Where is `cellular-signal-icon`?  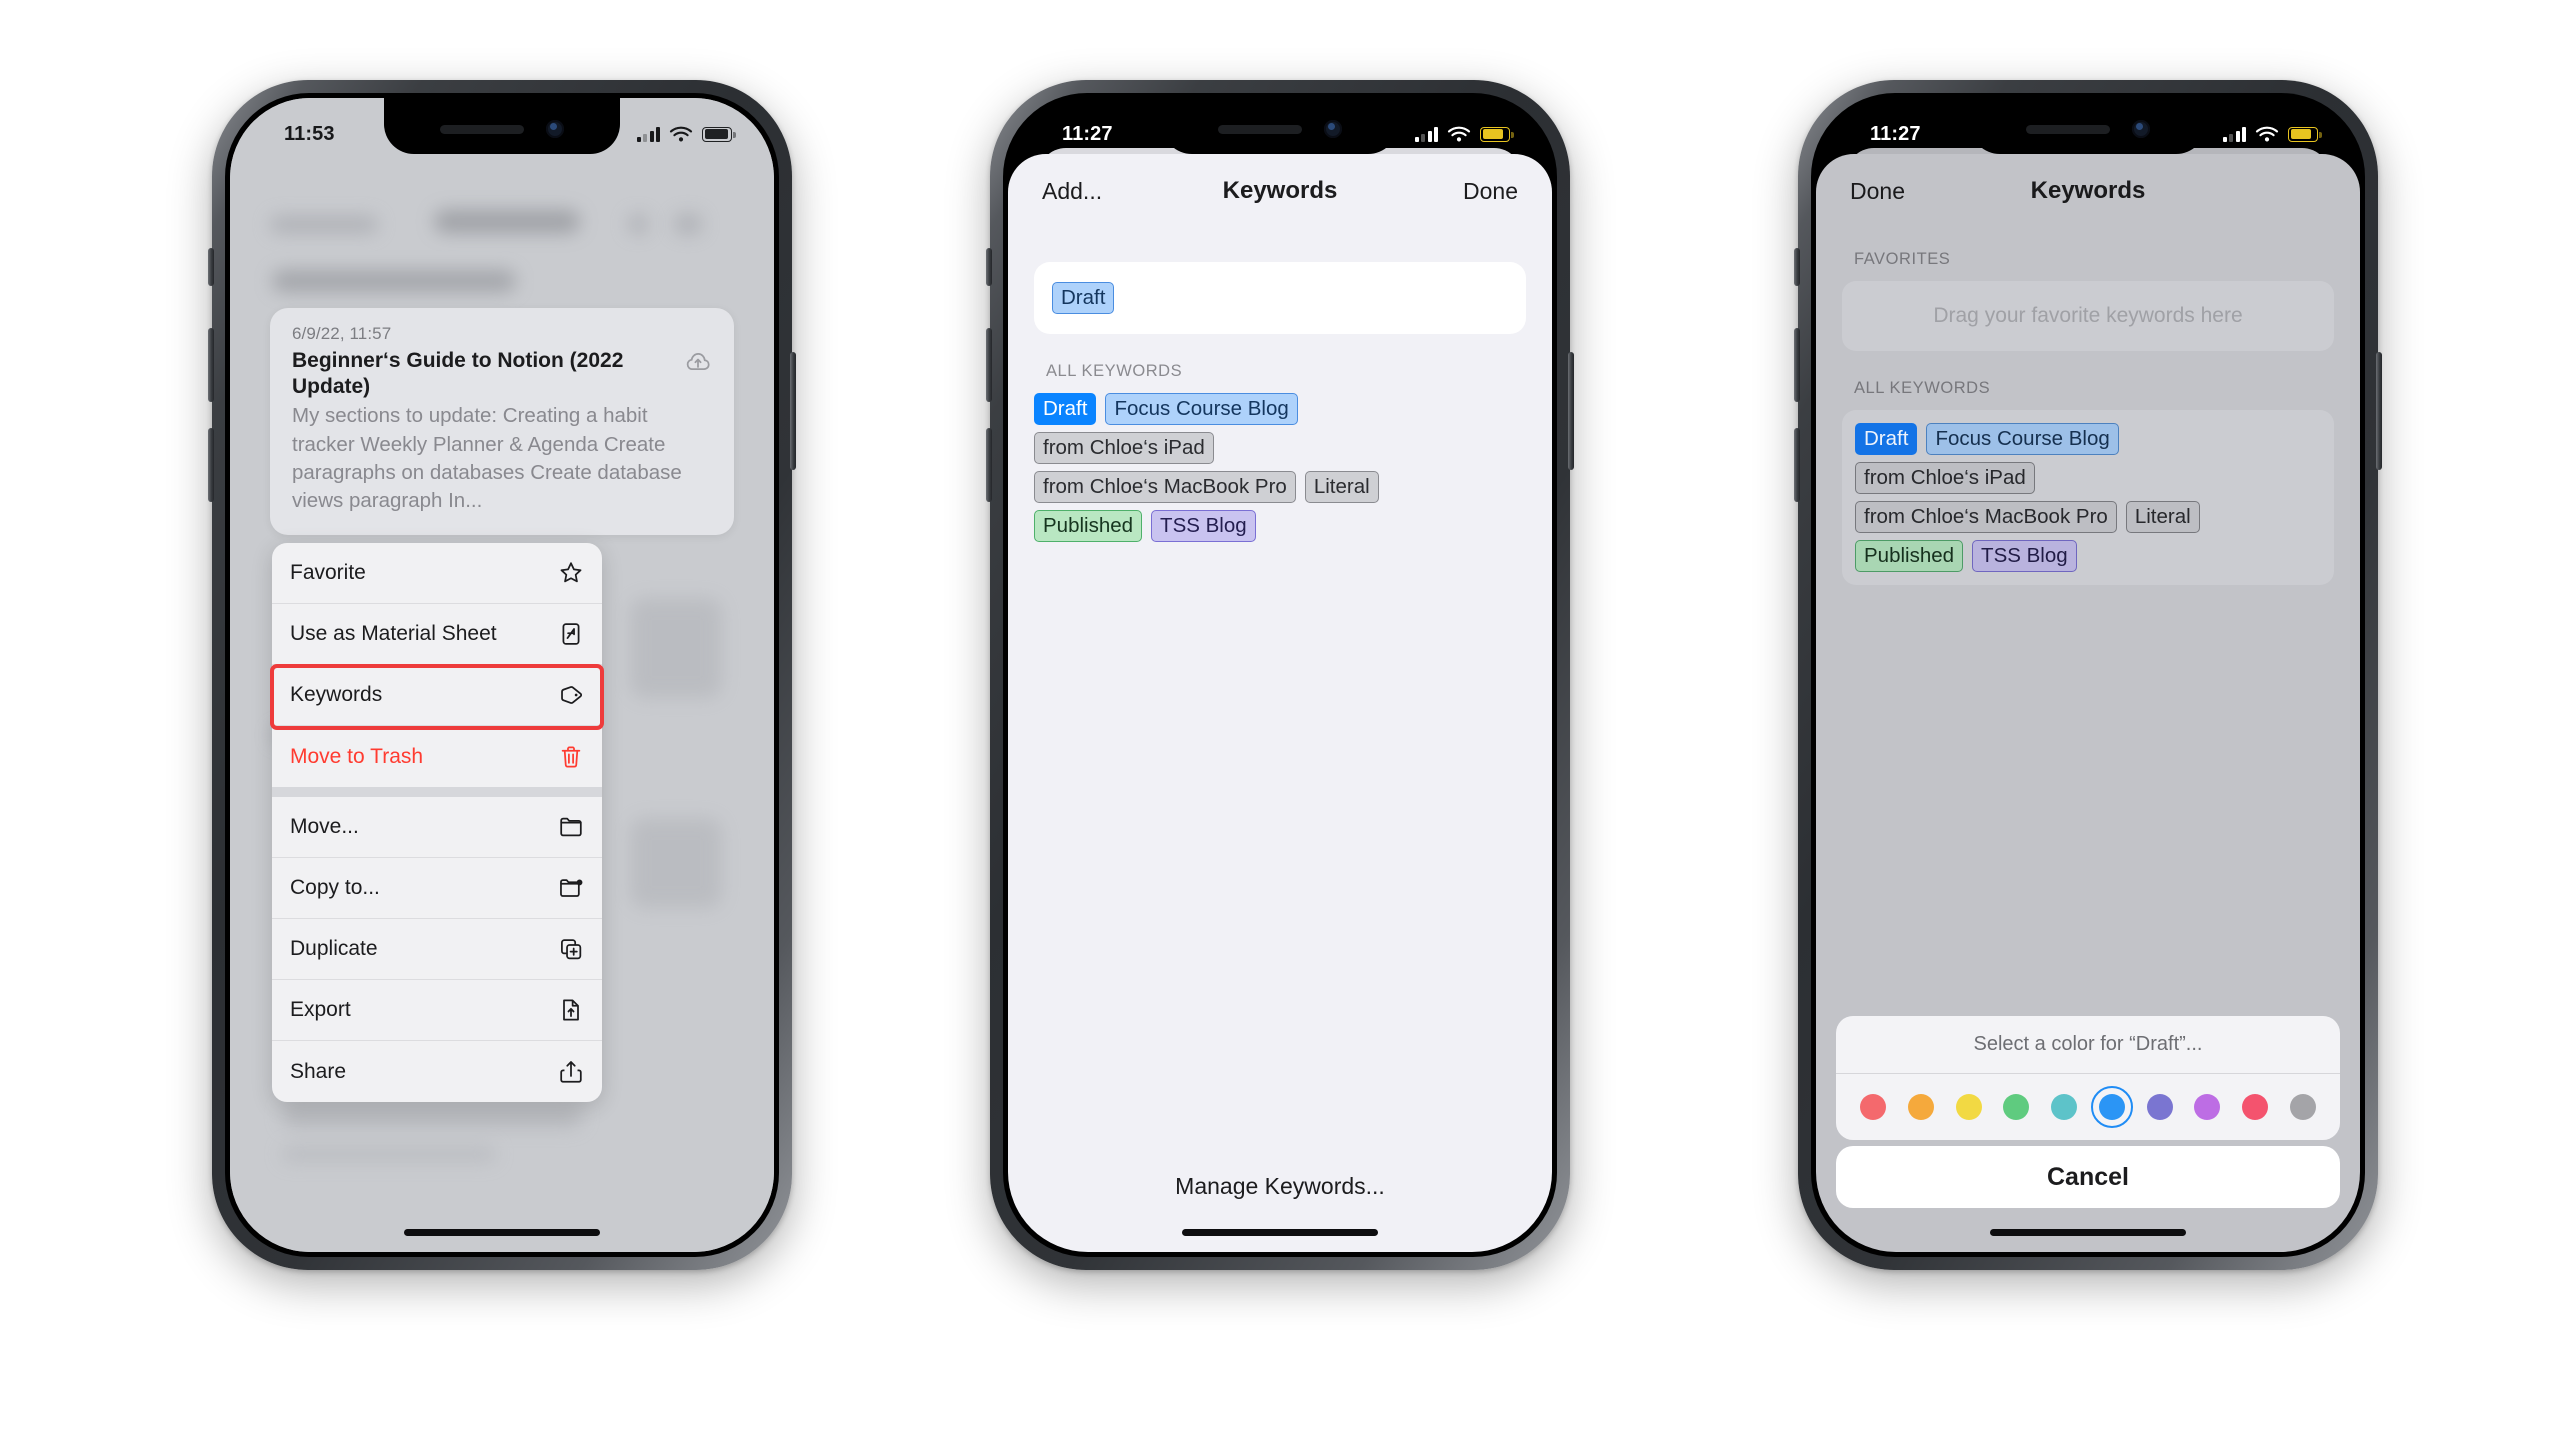 cellular-signal-icon is located at coordinates (648, 134).